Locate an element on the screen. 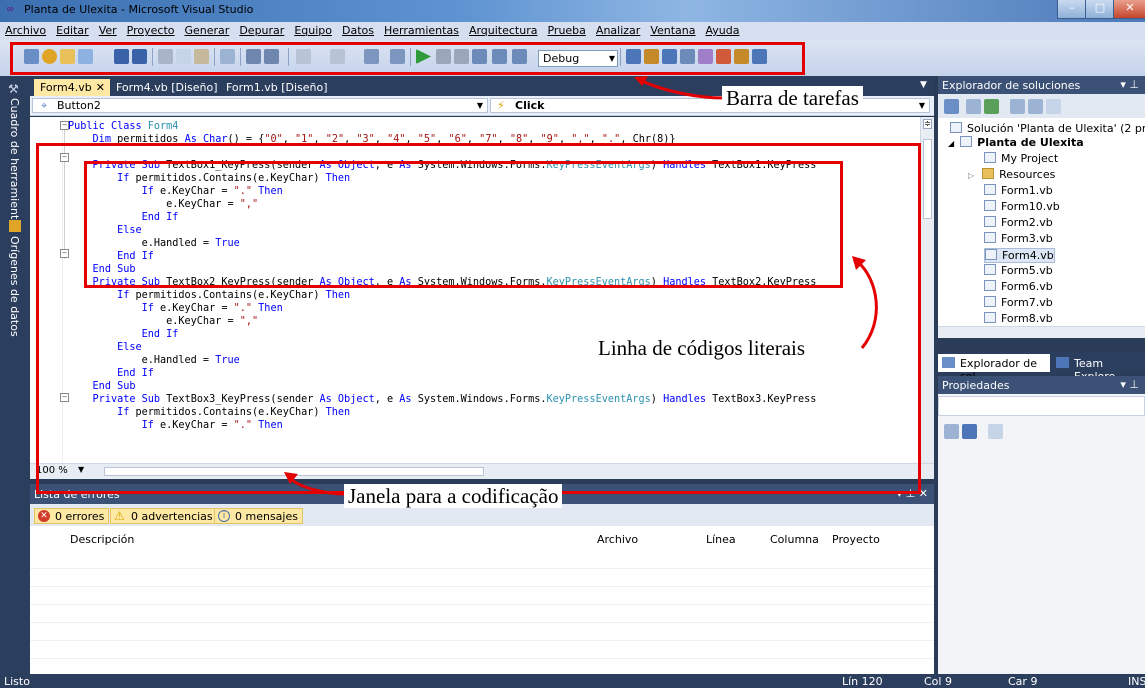 The width and height of the screenshot is (1145, 688). code-window-arrow is located at coordinates (317, 486).